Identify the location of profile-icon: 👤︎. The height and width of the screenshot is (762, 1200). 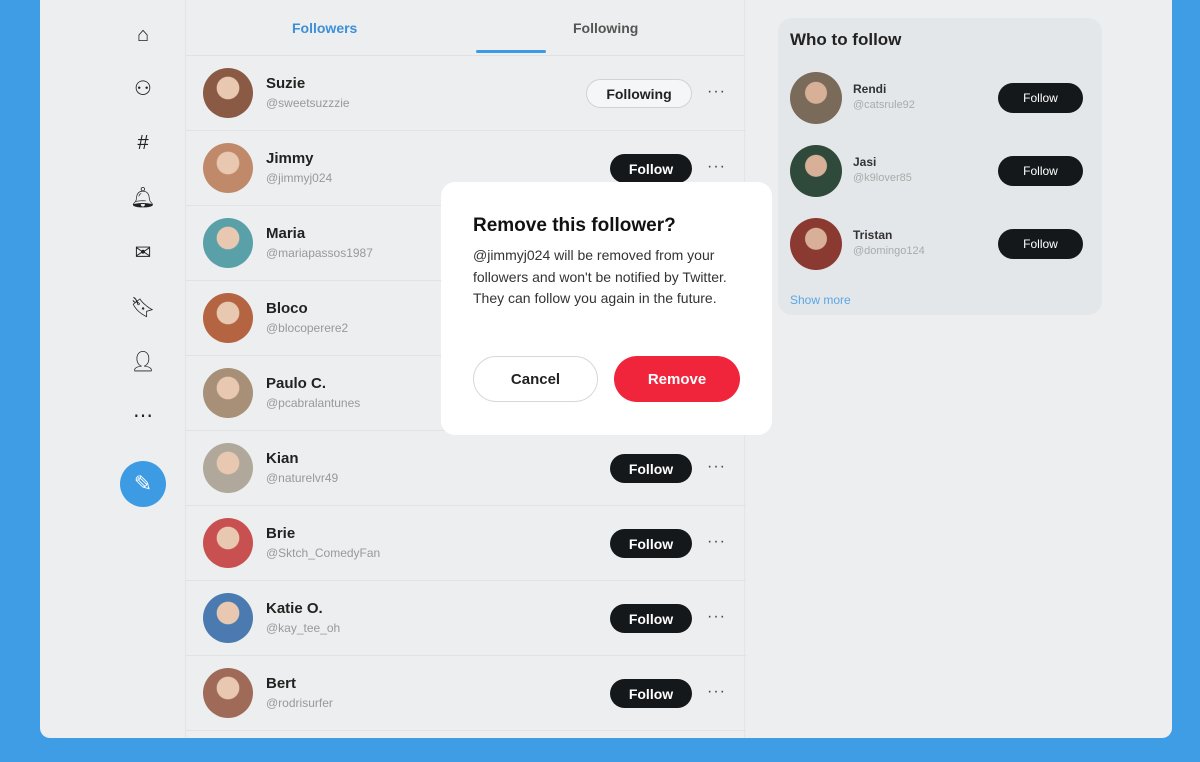
(143, 361).